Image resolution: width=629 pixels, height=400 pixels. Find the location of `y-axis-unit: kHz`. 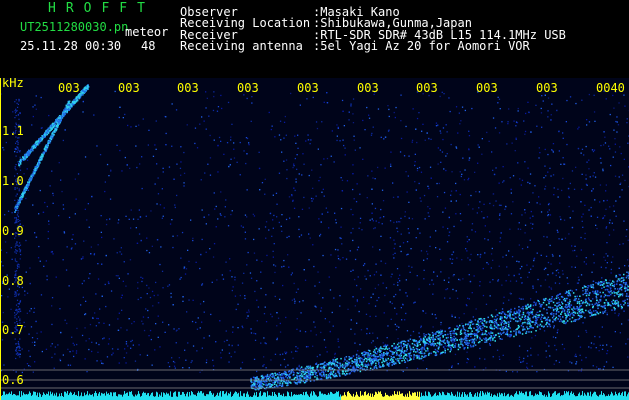

y-axis-unit: kHz is located at coordinates (13, 84).